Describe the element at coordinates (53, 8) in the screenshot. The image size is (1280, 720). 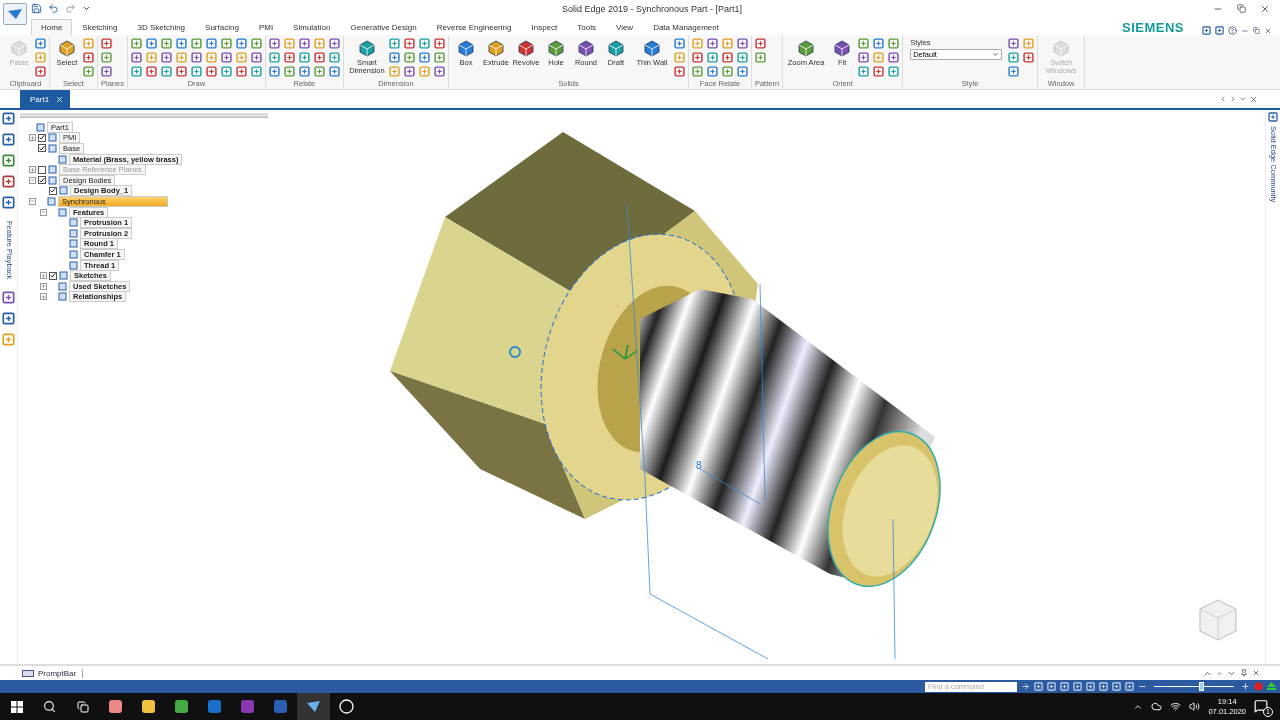
I see `undo-icon` at that location.